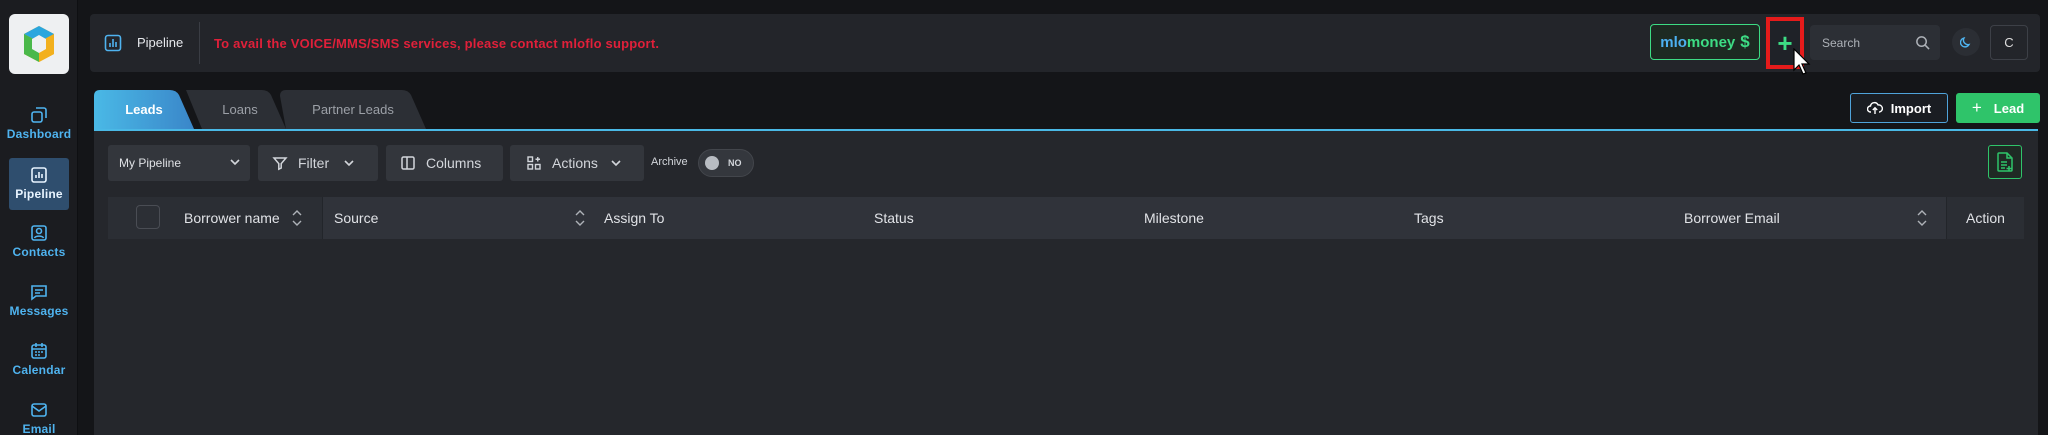 The image size is (2048, 435). I want to click on pipeline-select: My Pipeline, so click(179, 163).